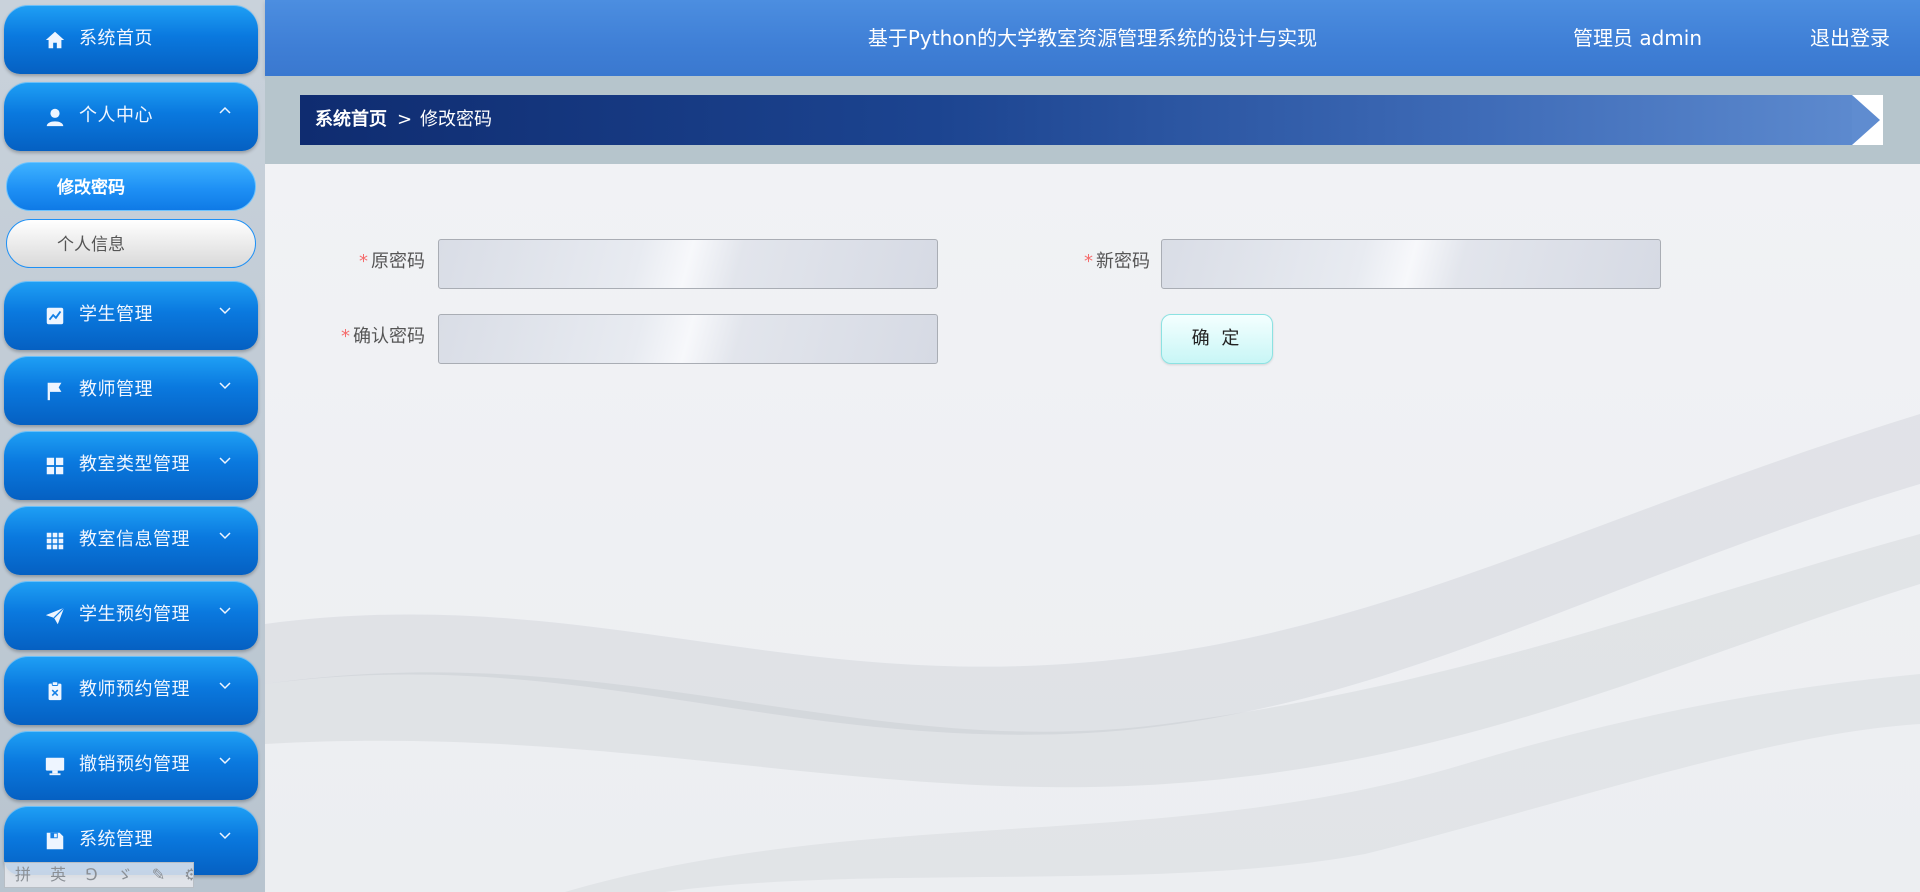 This screenshot has width=1920, height=892. I want to click on breadcrumb-home-link: 系统首页, so click(351, 120).